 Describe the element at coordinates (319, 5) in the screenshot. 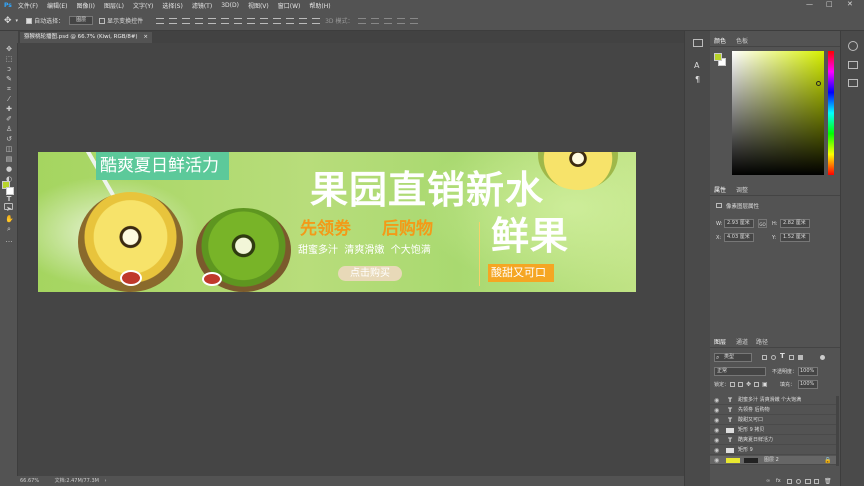

I see `menu-help: 帮助(H)` at that location.